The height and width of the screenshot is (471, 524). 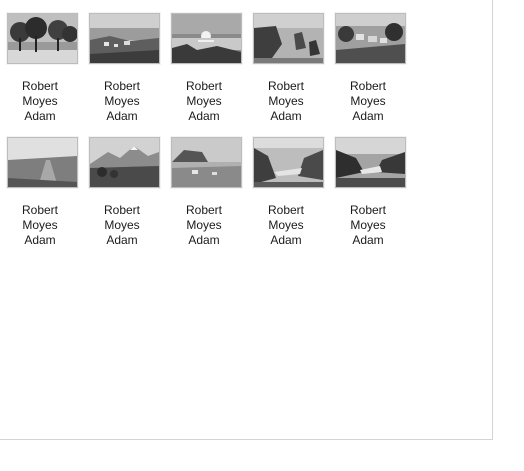 I want to click on sea-cliffs-photo, so click(x=288, y=38).